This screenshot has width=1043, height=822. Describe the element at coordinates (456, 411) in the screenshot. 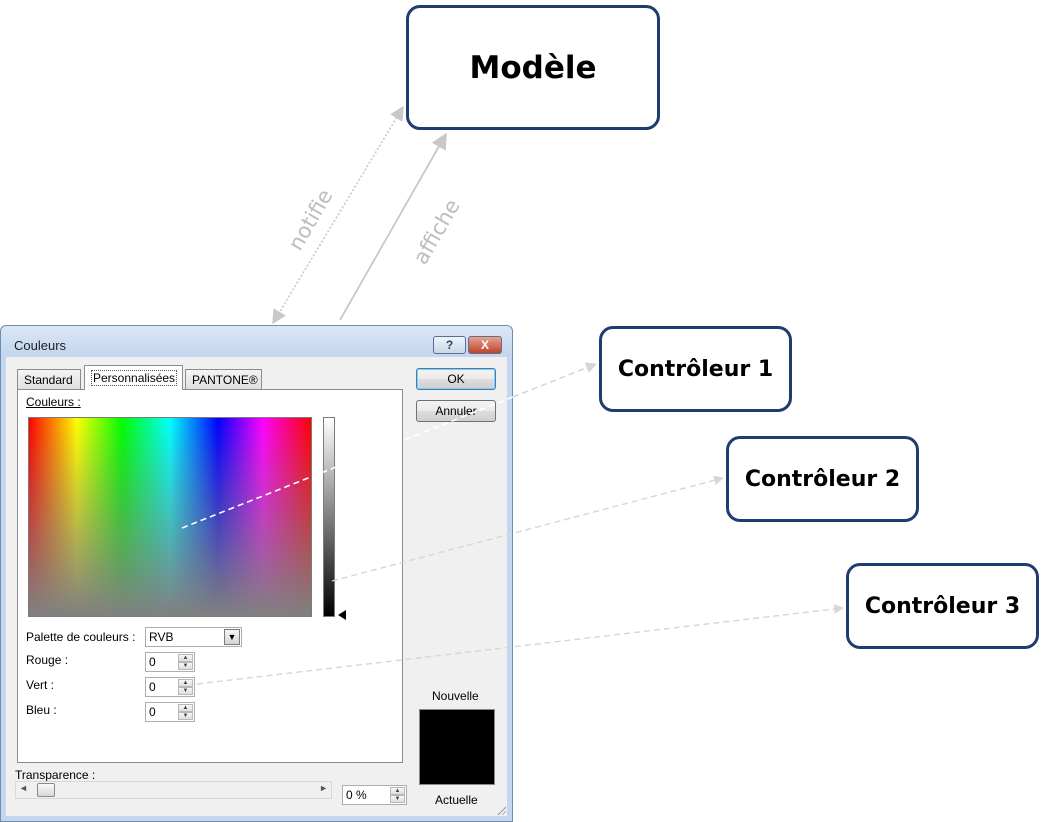

I see `cancel-button: Annuler` at that location.